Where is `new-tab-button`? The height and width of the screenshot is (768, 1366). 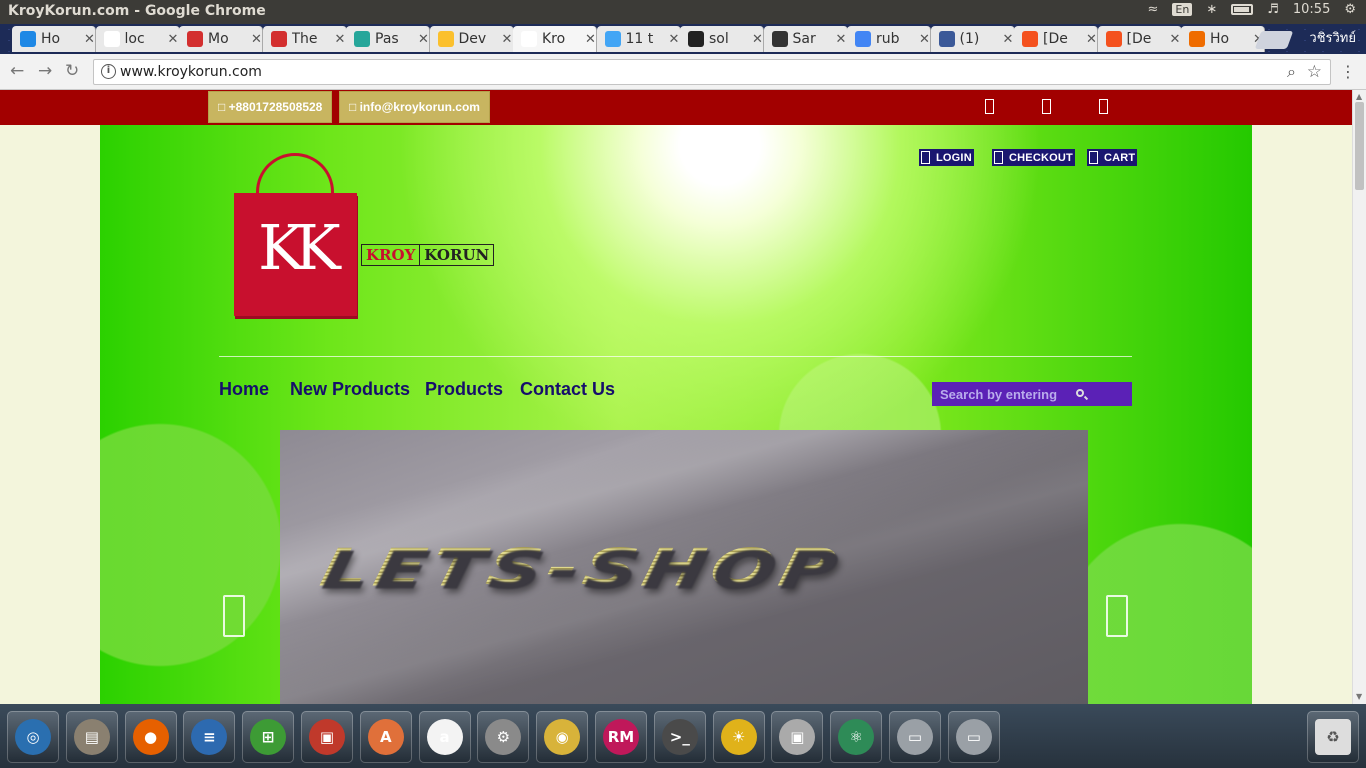
new-tab-button is located at coordinates (1274, 40).